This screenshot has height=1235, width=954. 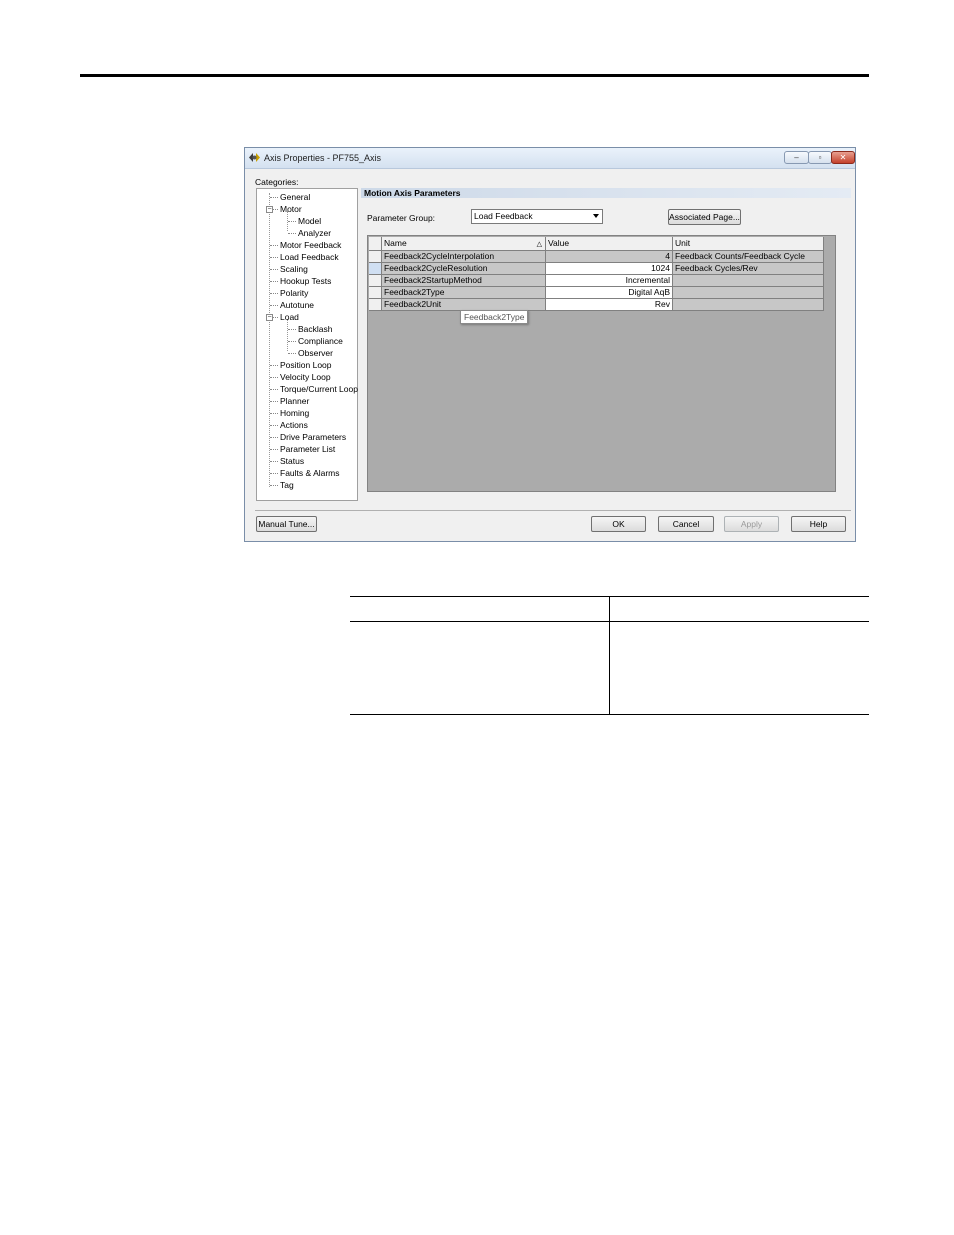 I want to click on cell-unit: Feedback Counts/Feedback Cycle, so click(x=748, y=257).